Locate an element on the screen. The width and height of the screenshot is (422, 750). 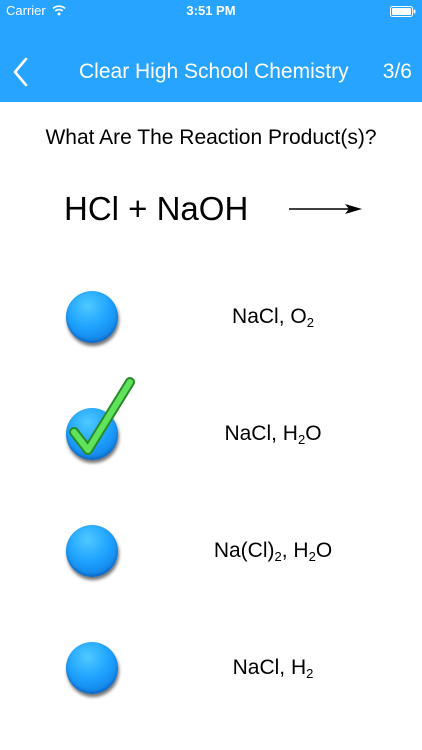
question-progress: 3/6 is located at coordinates (397, 71).